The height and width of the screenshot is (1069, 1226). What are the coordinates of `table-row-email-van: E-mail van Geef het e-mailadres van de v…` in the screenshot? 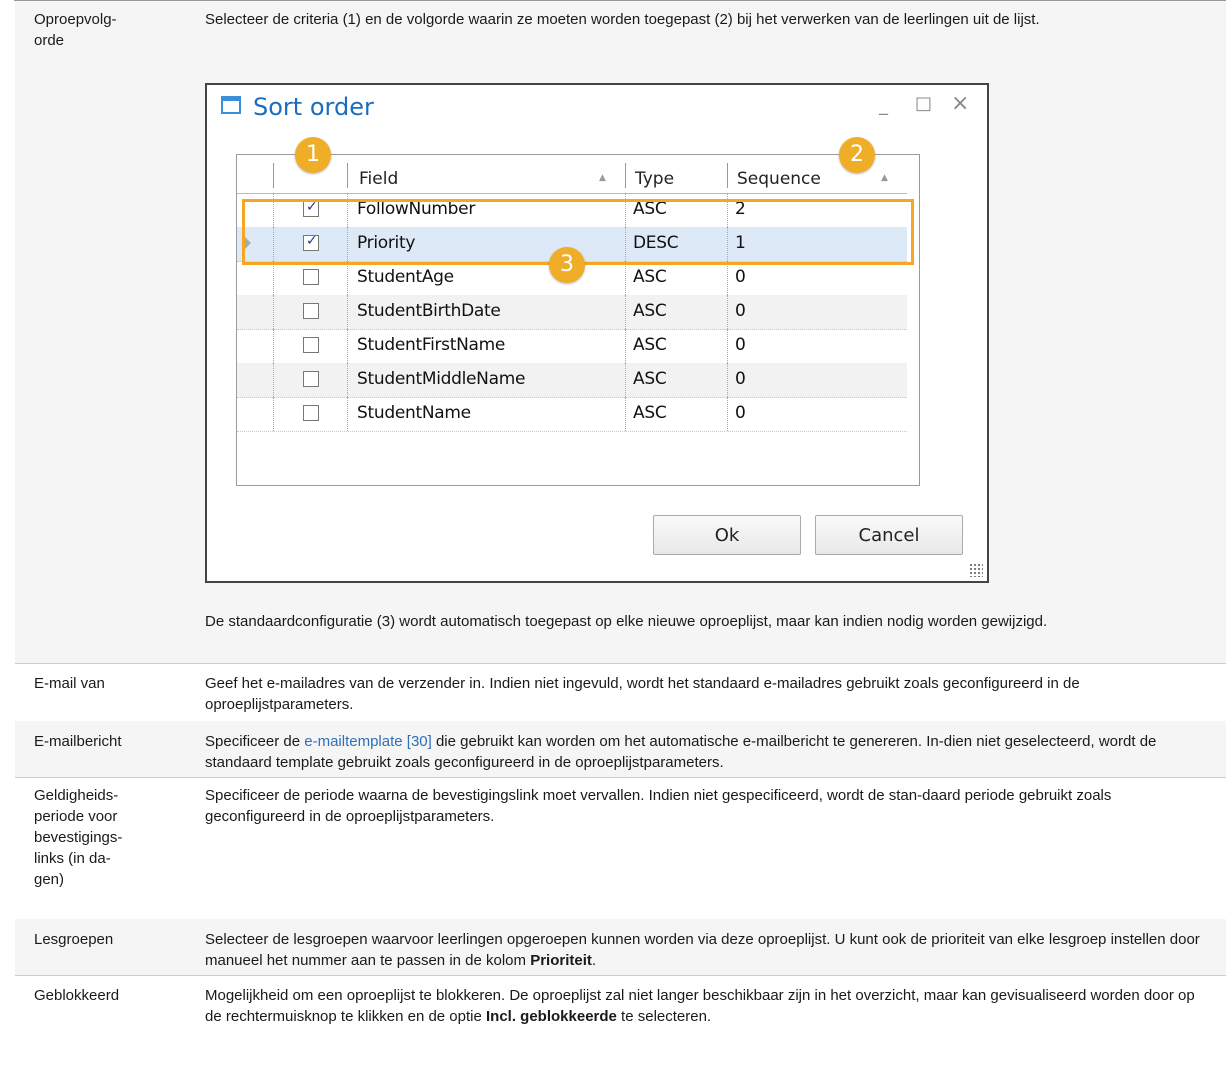 It's located at (620, 692).